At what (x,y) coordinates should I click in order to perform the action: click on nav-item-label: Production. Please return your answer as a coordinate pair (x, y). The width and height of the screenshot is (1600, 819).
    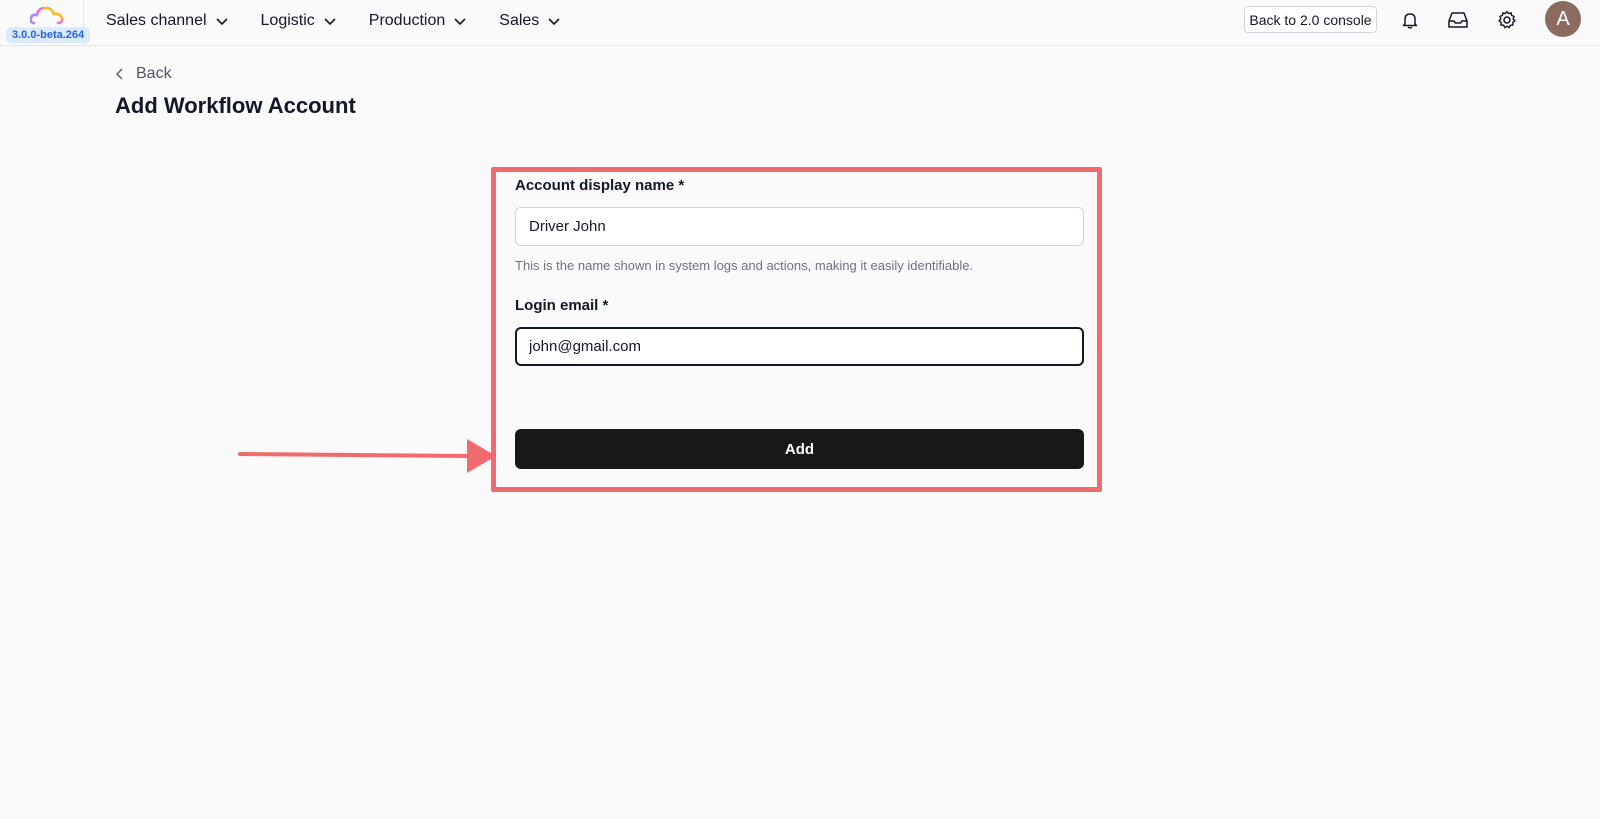
    Looking at the image, I should click on (407, 20).